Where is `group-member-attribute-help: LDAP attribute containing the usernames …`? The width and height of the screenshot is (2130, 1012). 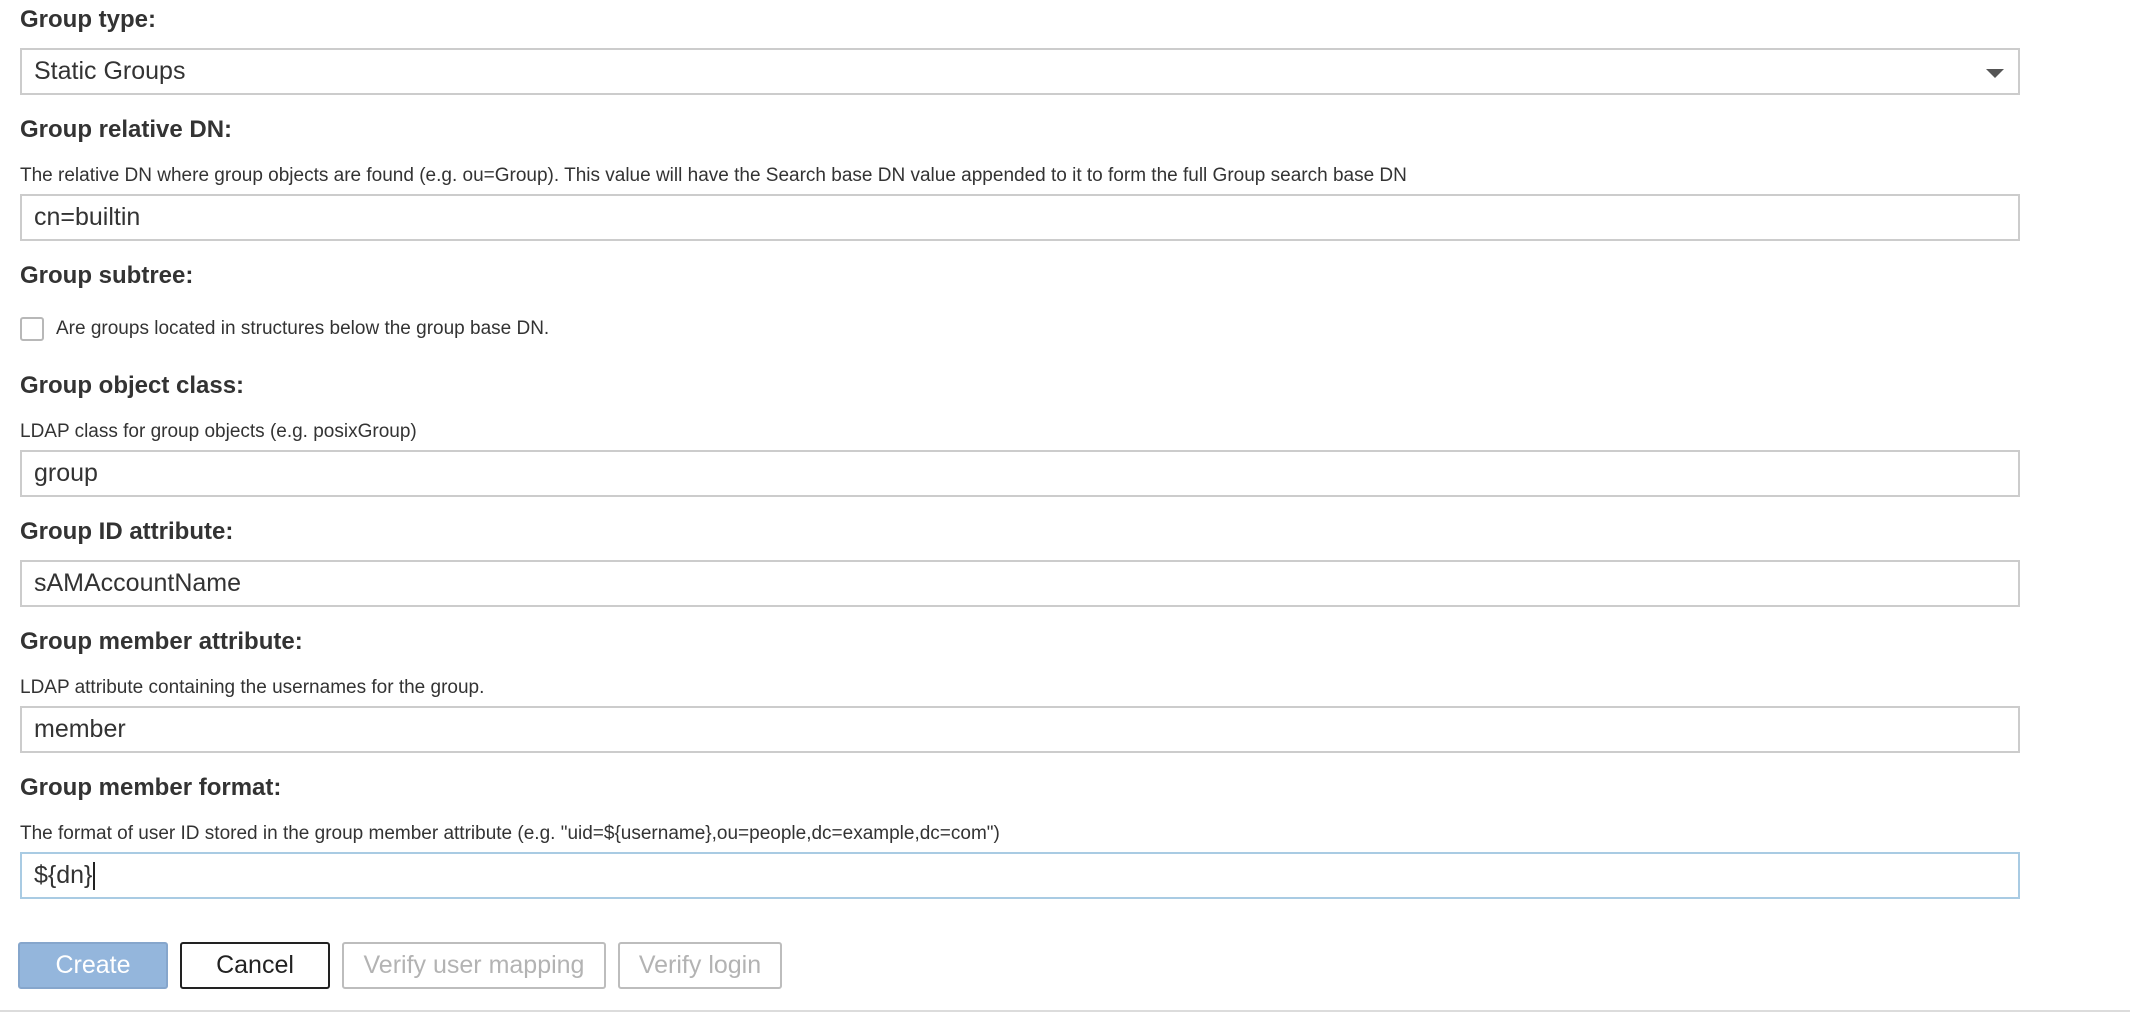
group-member-attribute-help: LDAP attribute containing the usernames … is located at coordinates (252, 687).